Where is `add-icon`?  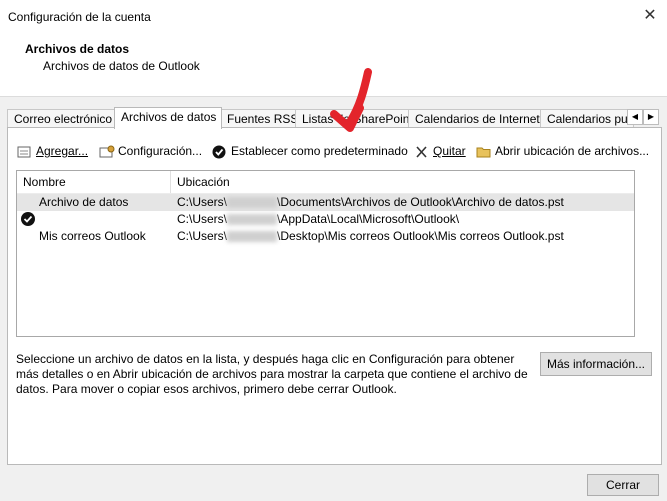
add-icon is located at coordinates (25, 152).